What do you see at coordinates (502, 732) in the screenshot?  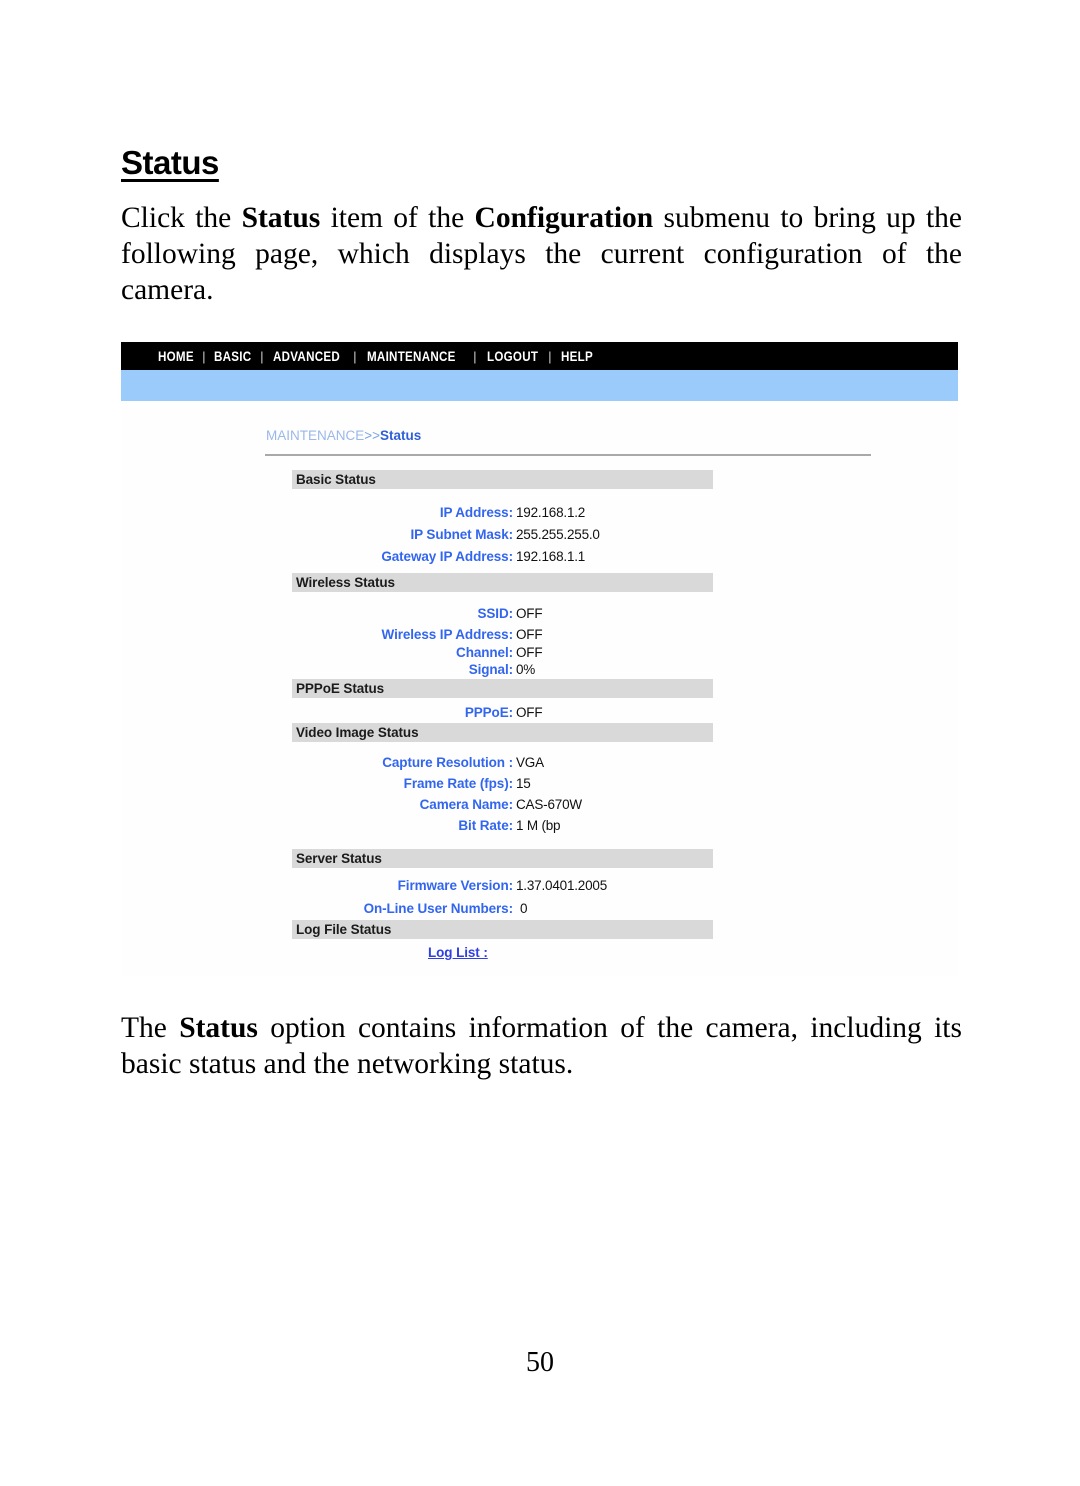 I see `section-header-video-image-status: Video Image Status` at bounding box center [502, 732].